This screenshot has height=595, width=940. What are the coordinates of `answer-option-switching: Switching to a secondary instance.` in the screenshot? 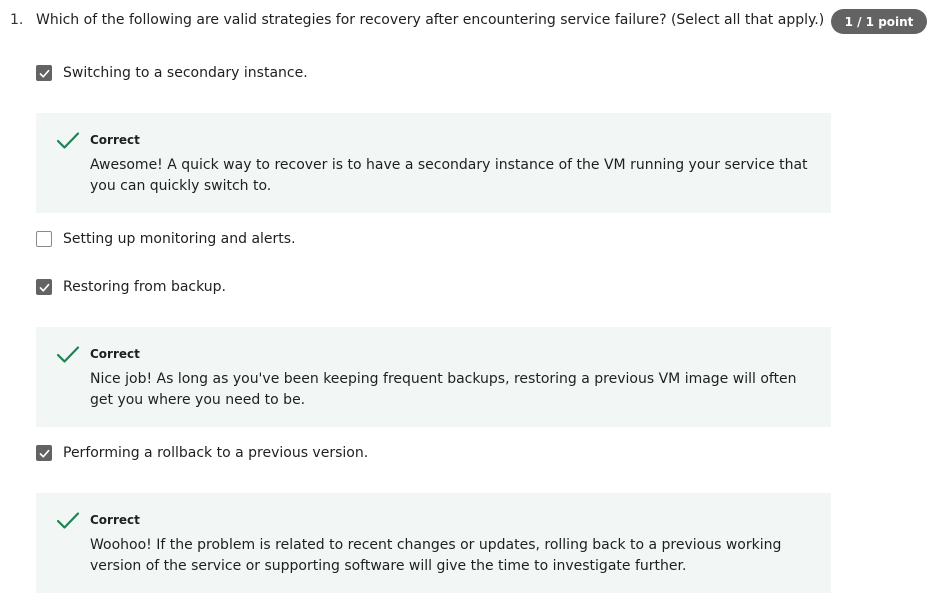 It's located at (172, 73).